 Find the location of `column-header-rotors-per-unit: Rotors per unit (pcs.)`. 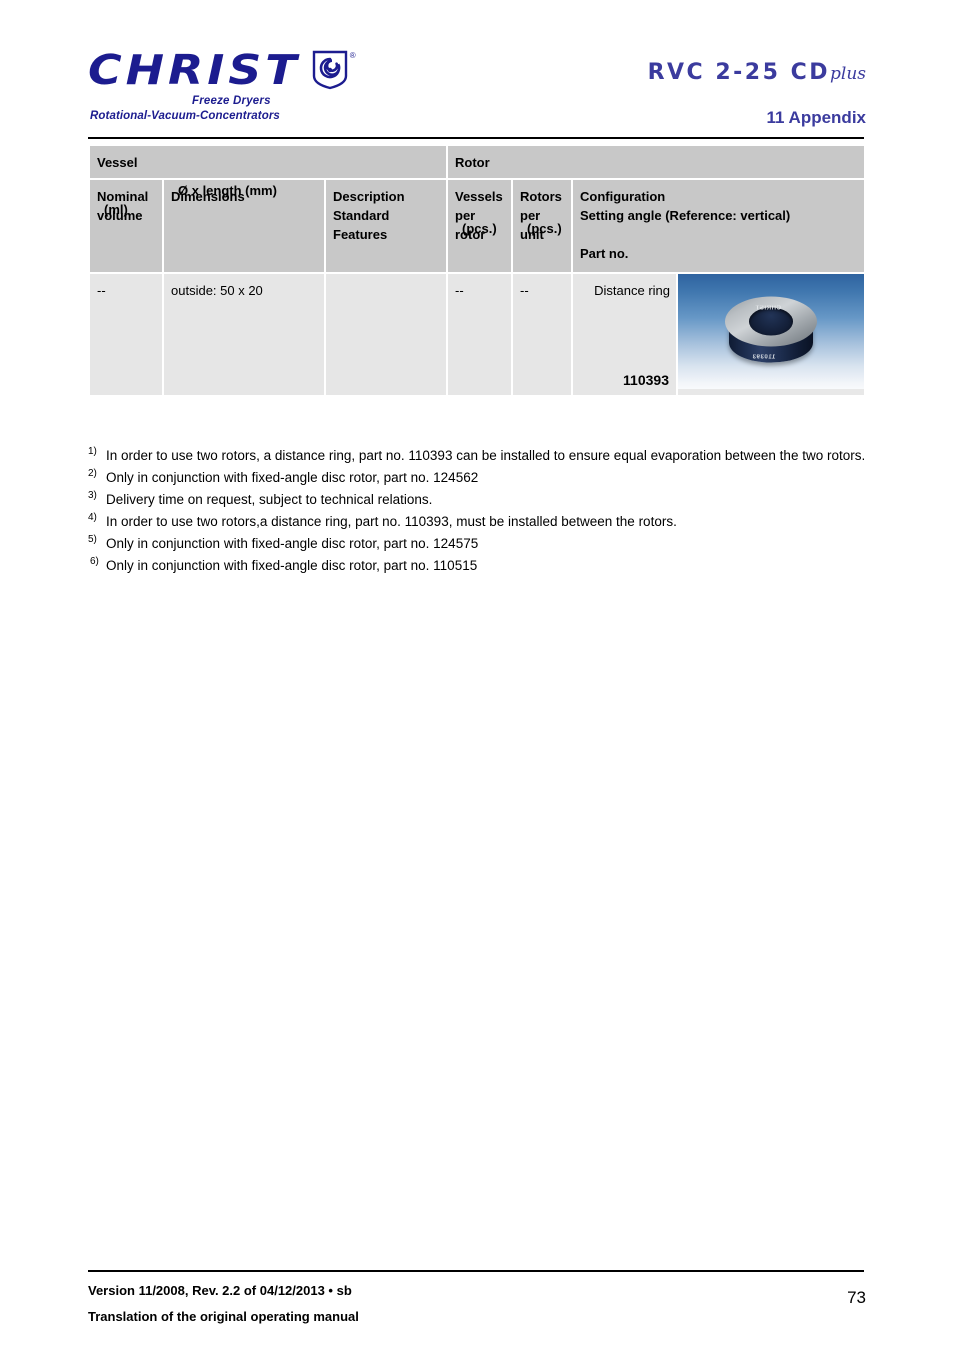

column-header-rotors-per-unit: Rotors per unit (pcs.) is located at coordinates (542, 226).